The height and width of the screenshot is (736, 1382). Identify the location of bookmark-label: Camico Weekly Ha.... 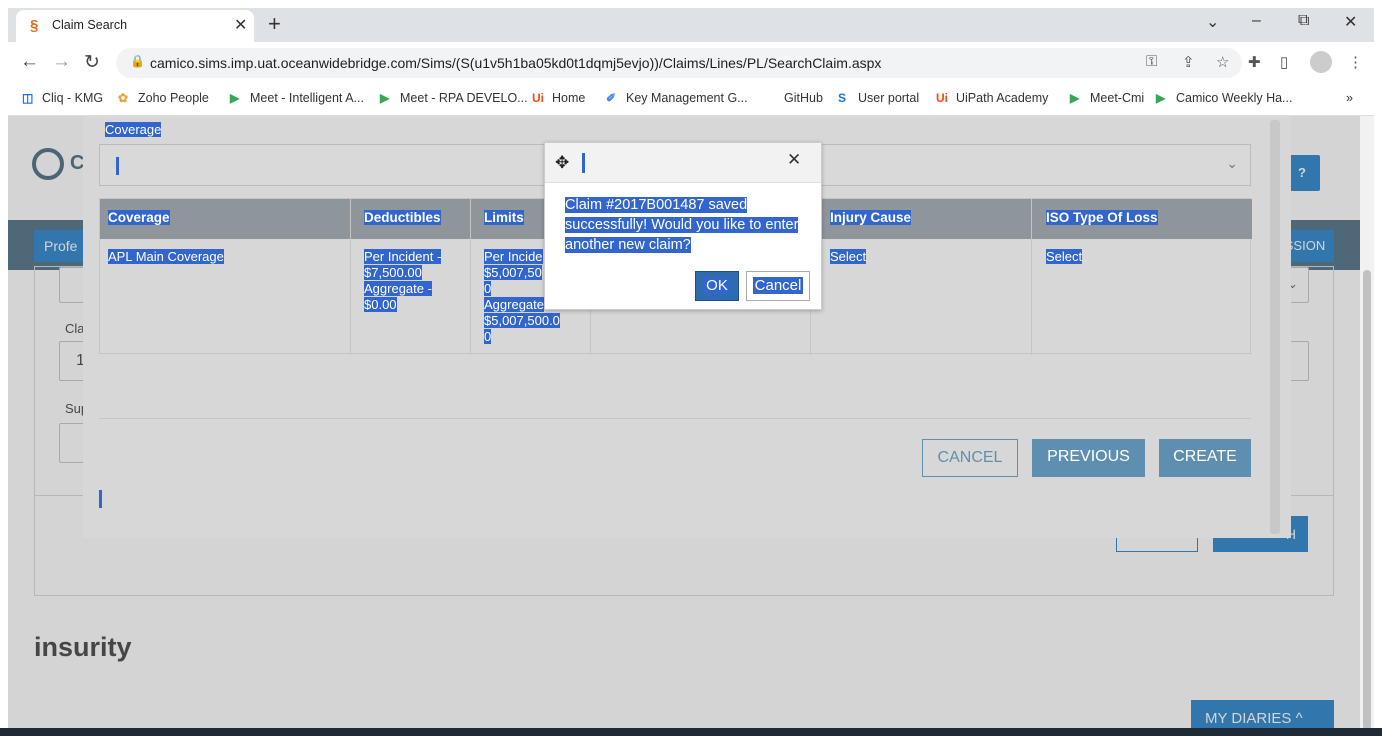
(1234, 98).